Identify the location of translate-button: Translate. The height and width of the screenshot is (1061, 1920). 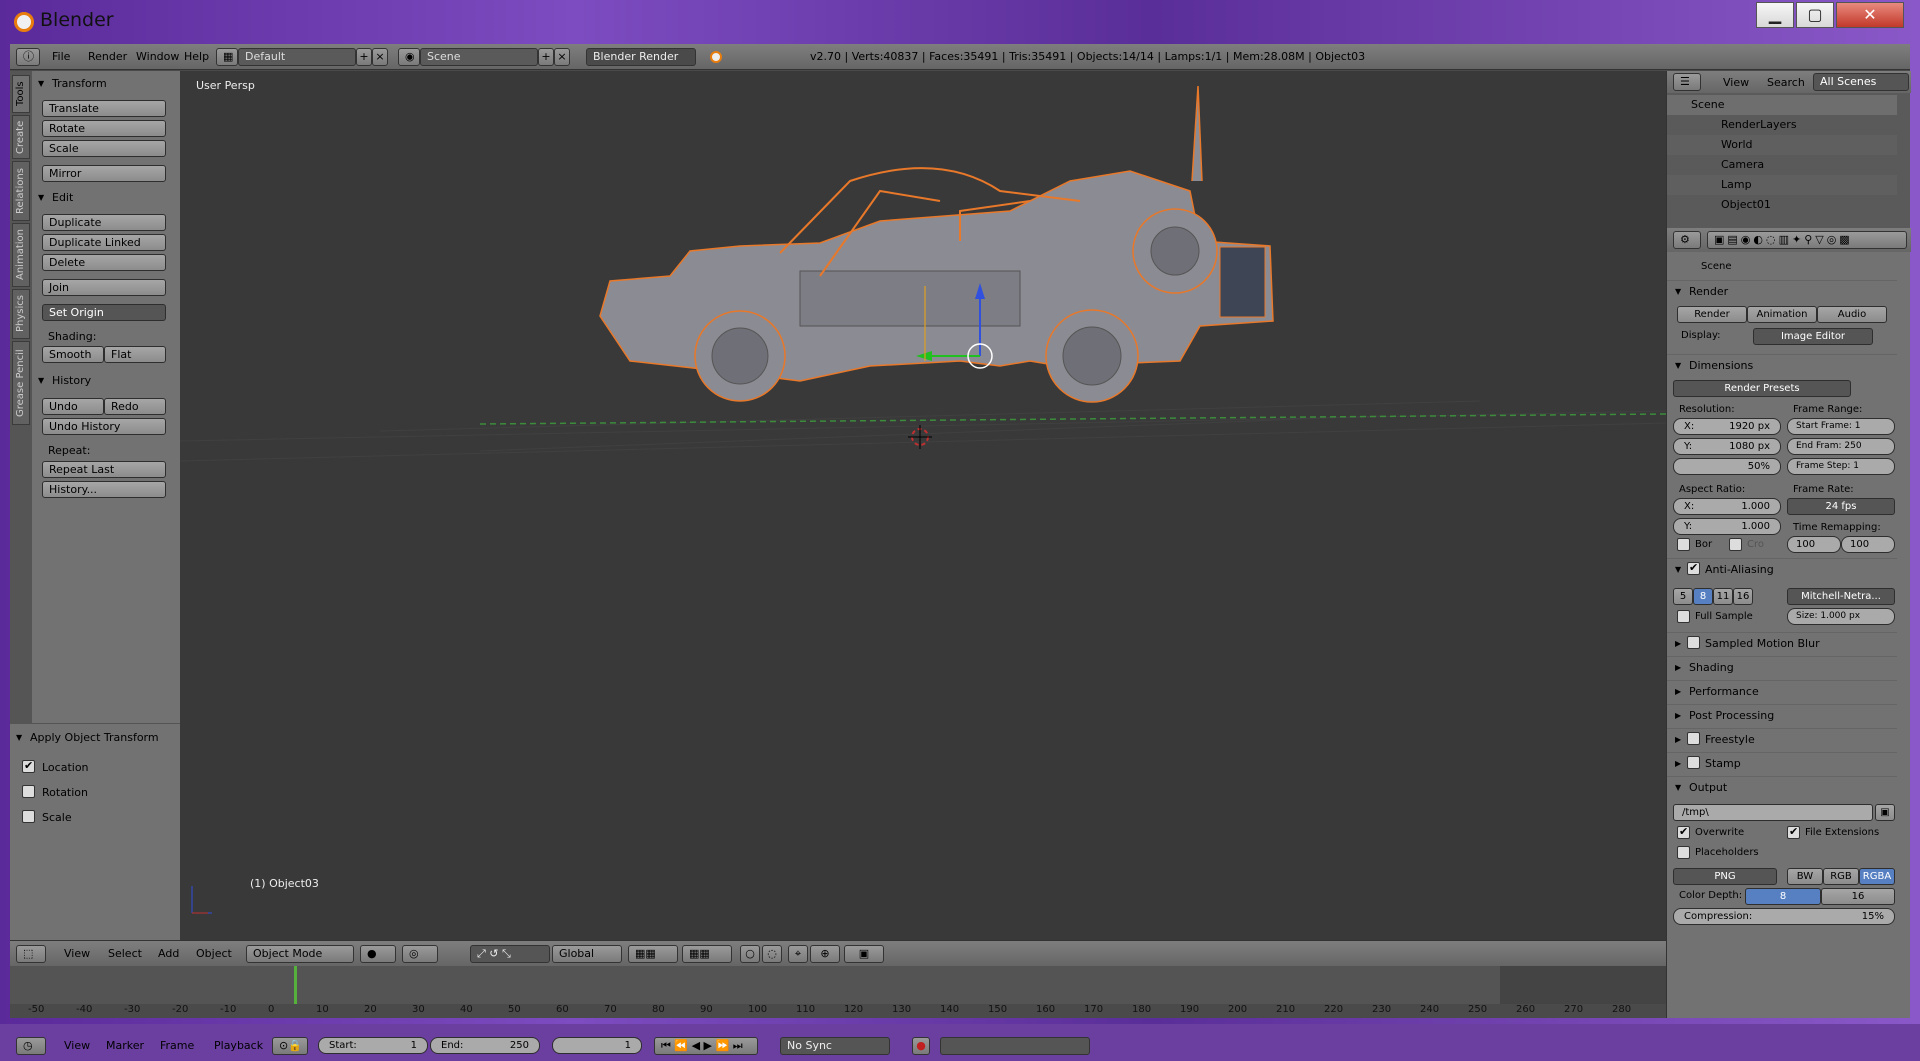
(104, 108).